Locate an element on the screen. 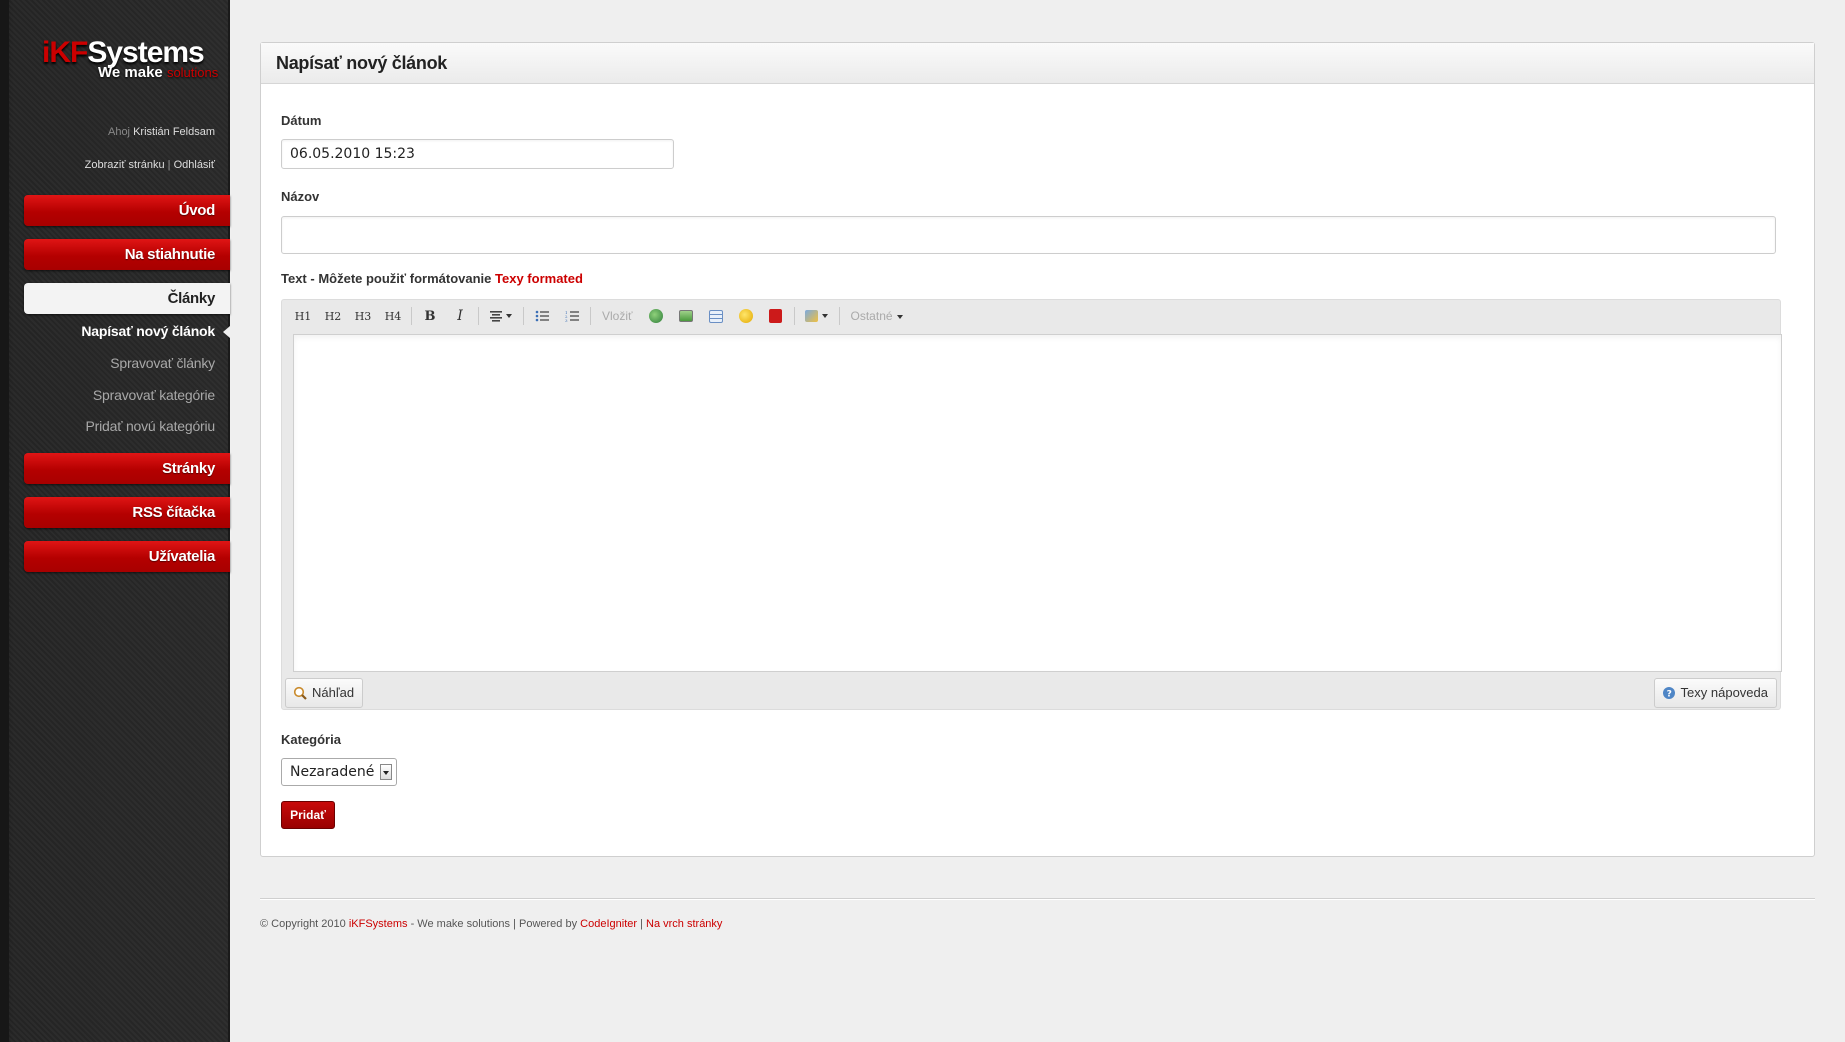  date-label: Dátum is located at coordinates (301, 120).